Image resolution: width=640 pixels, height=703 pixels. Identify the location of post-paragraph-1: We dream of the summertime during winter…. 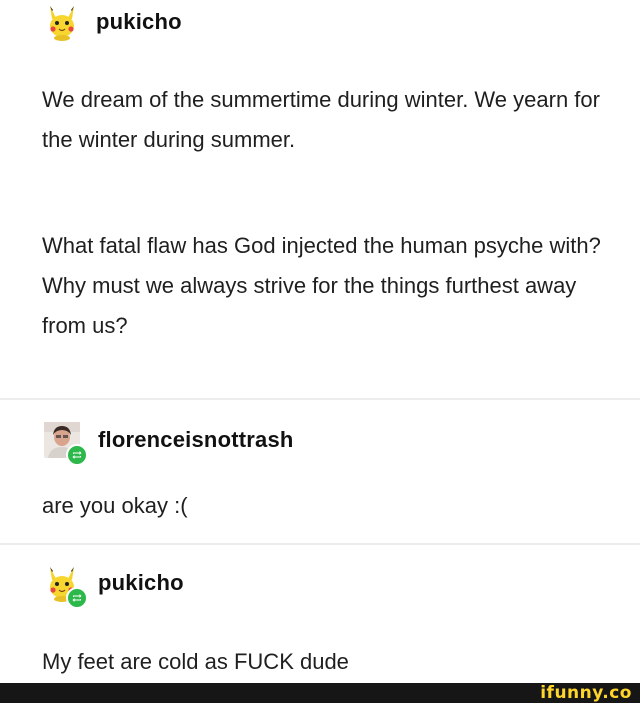
(321, 119).